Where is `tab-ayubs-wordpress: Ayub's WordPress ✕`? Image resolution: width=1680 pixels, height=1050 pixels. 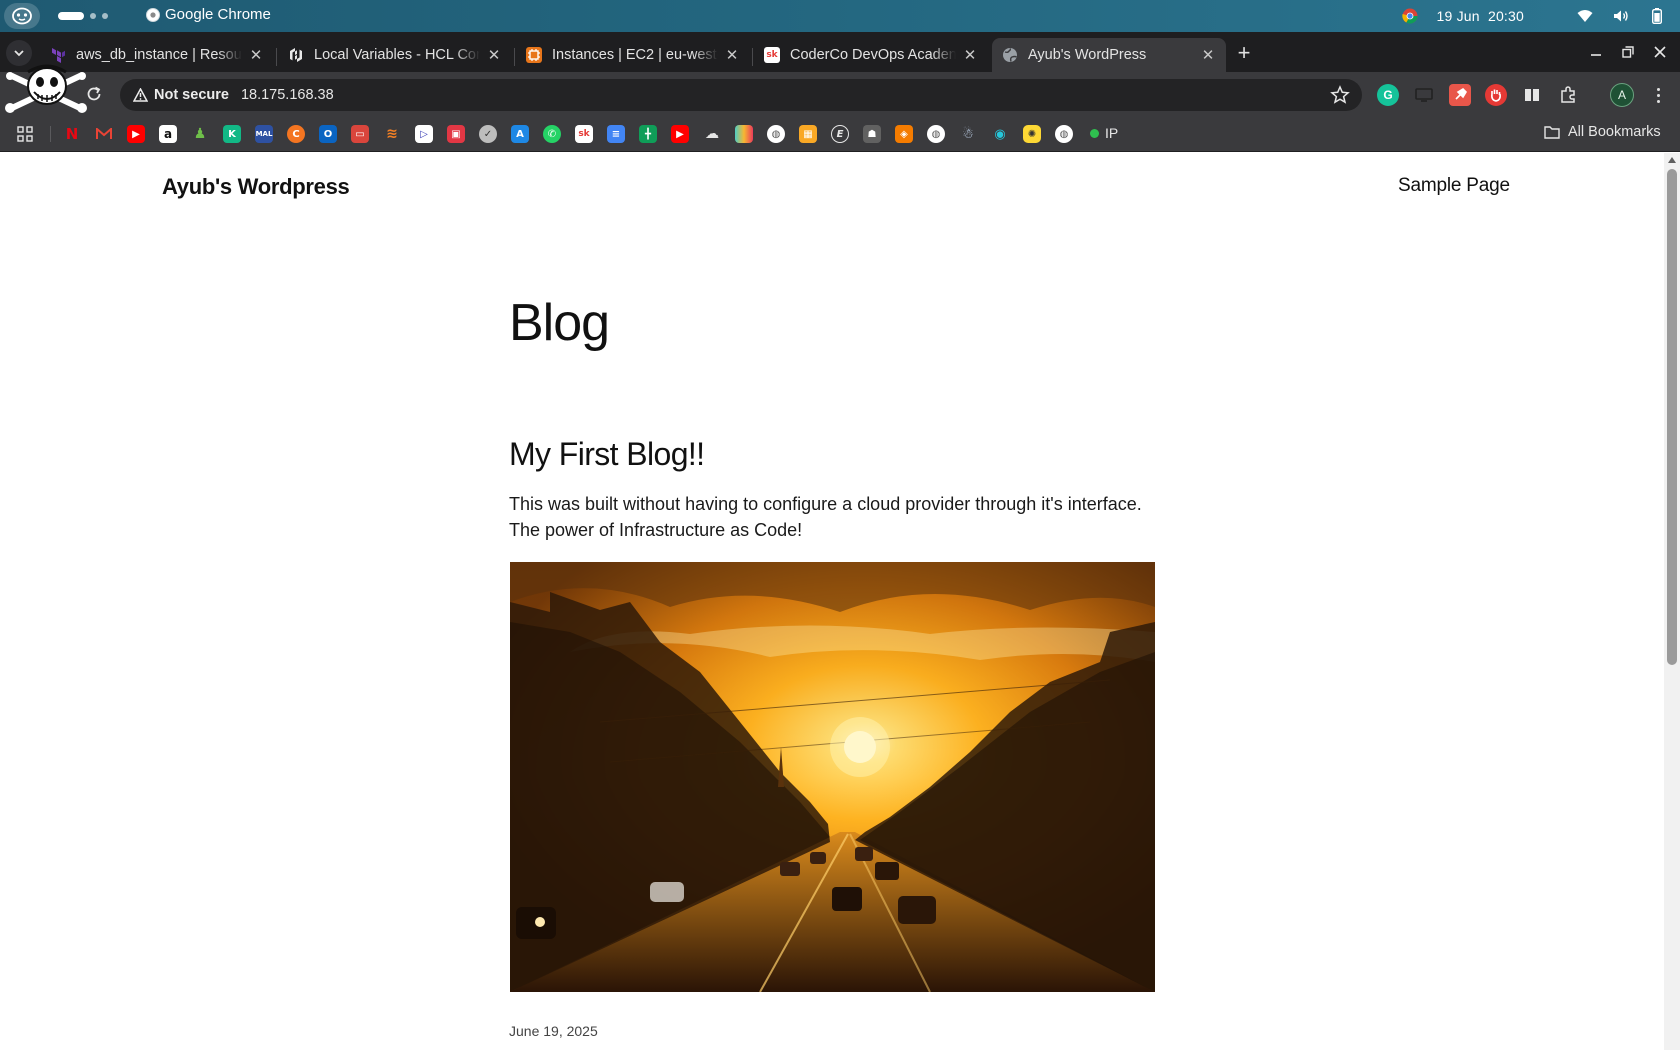
tab-ayubs-wordpress: Ayub's WordPress ✕ is located at coordinates (1109, 55).